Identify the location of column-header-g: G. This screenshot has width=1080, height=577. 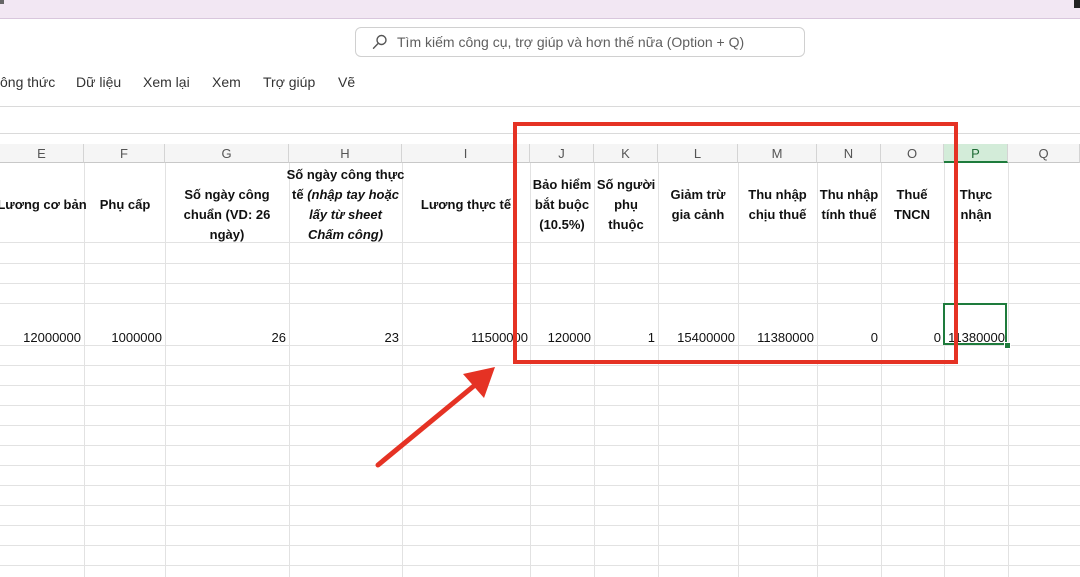
(227, 153).